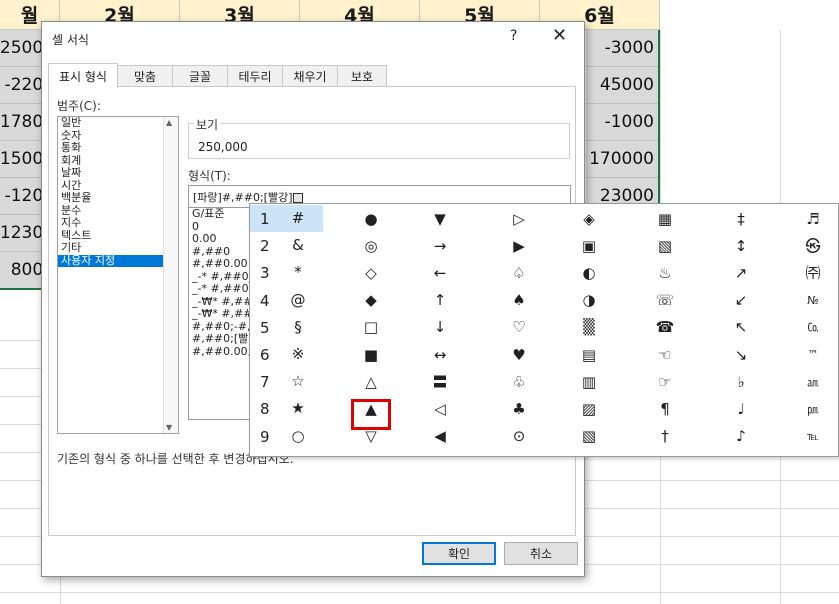 This screenshot has height=604, width=839. Describe the element at coordinates (118, 148) in the screenshot. I see `category-item: 통화` at that location.